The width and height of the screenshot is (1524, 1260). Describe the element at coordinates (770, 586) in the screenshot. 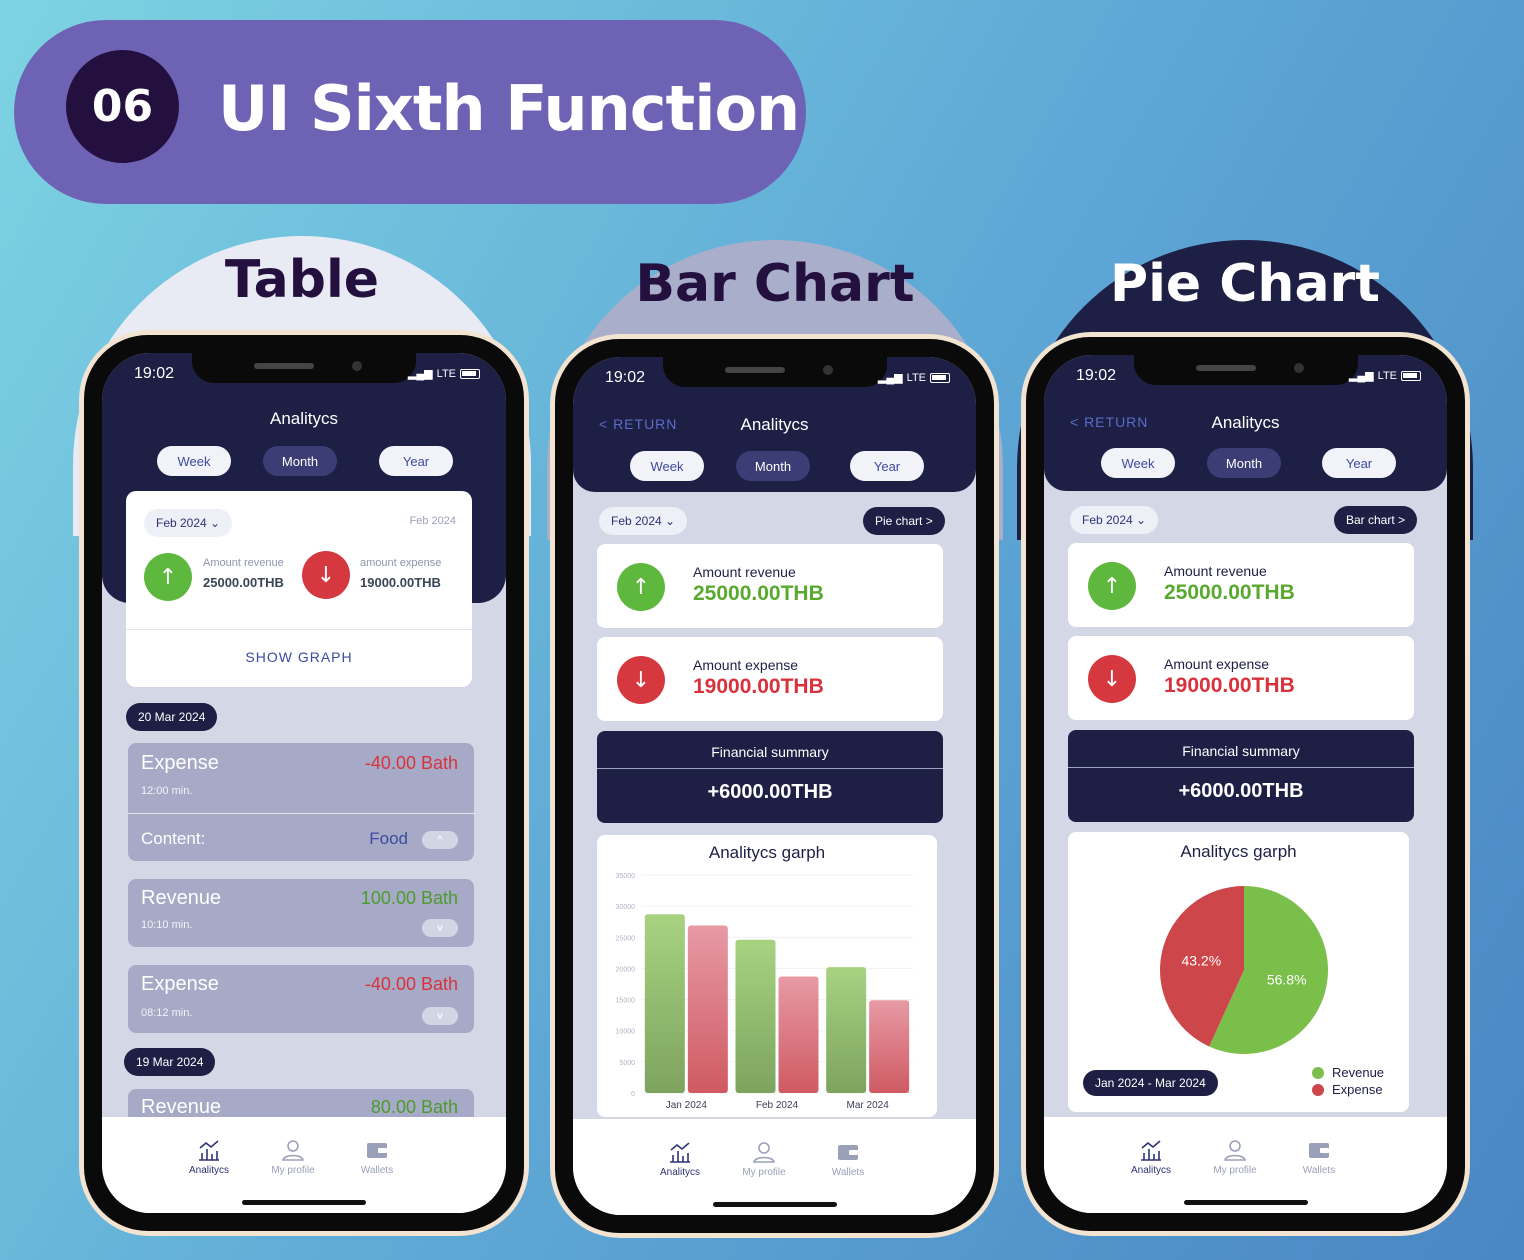

I see `revenue-card: ↑ Amount revenue 25000.00THB` at that location.